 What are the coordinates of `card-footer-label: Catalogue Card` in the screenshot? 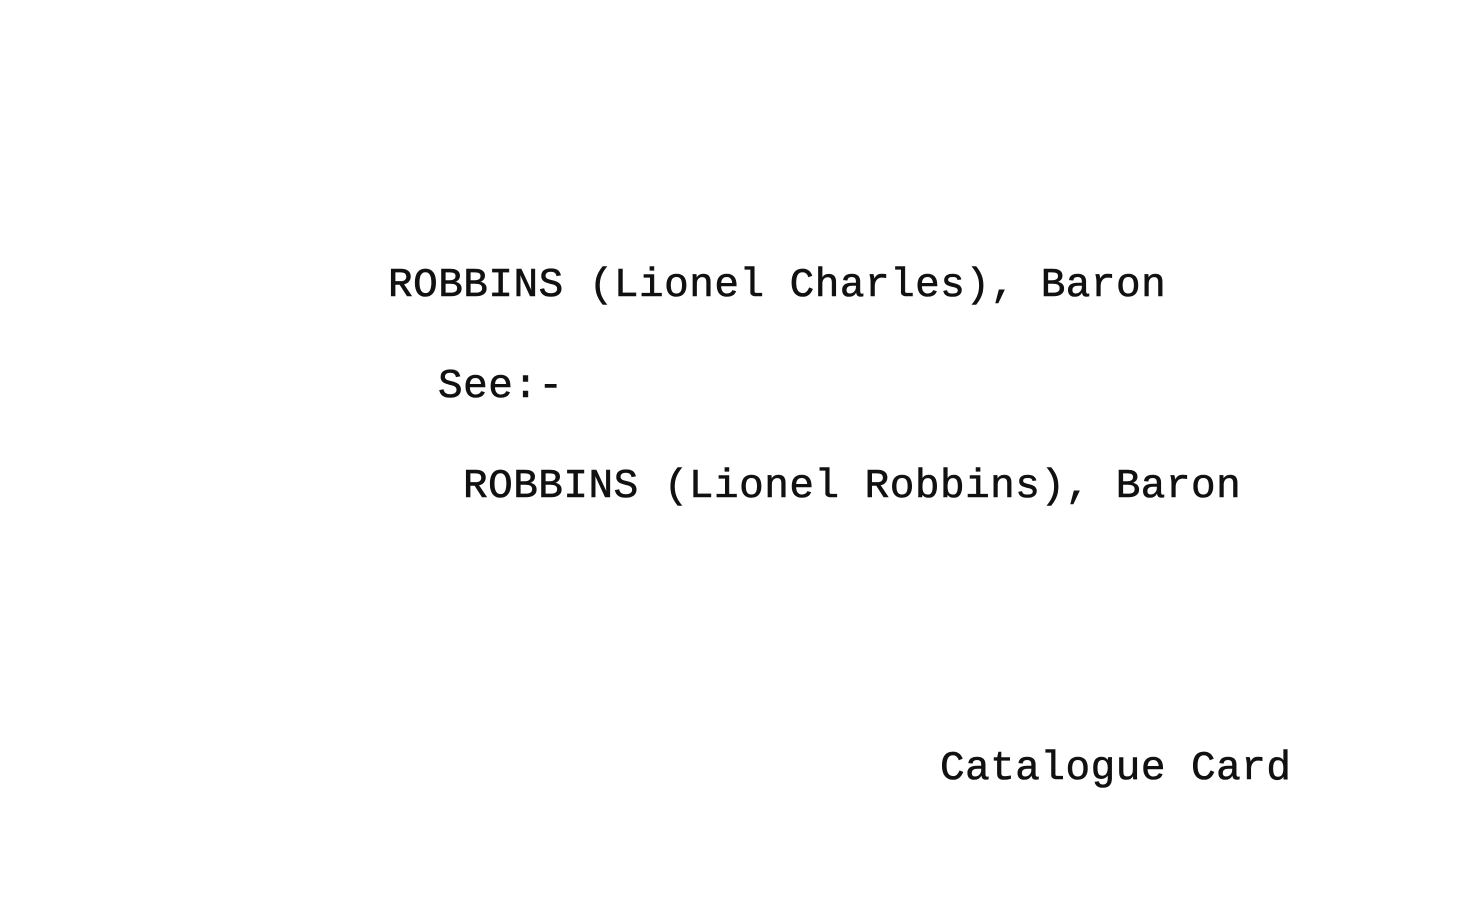 It's located at (1116, 769).